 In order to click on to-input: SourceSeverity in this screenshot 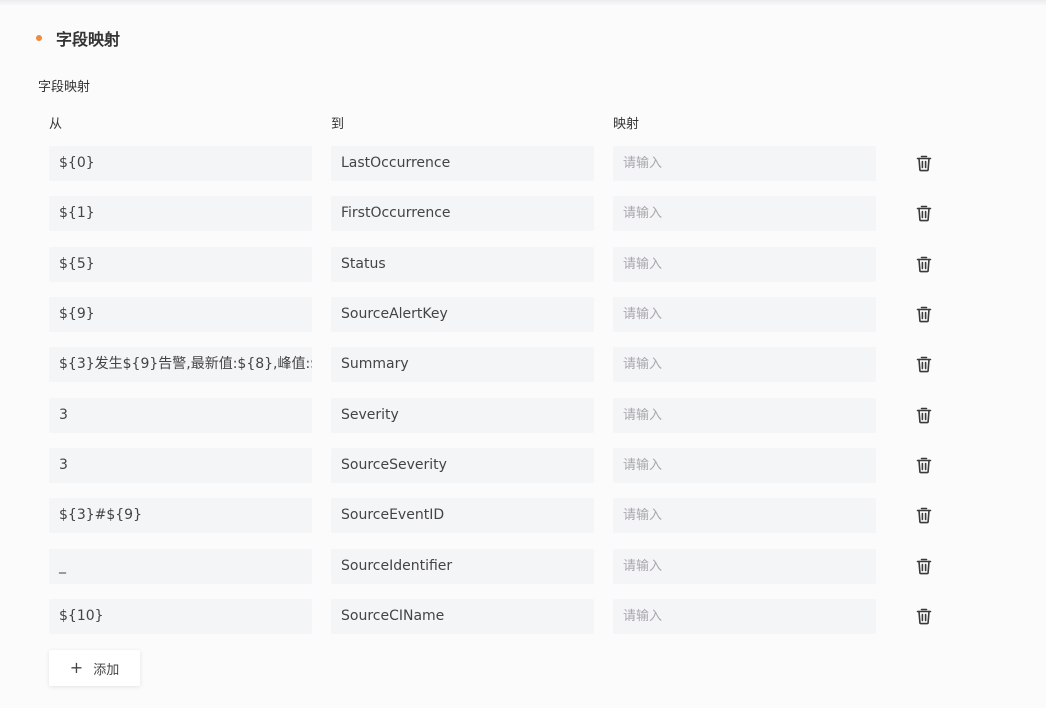, I will do `click(462, 465)`.